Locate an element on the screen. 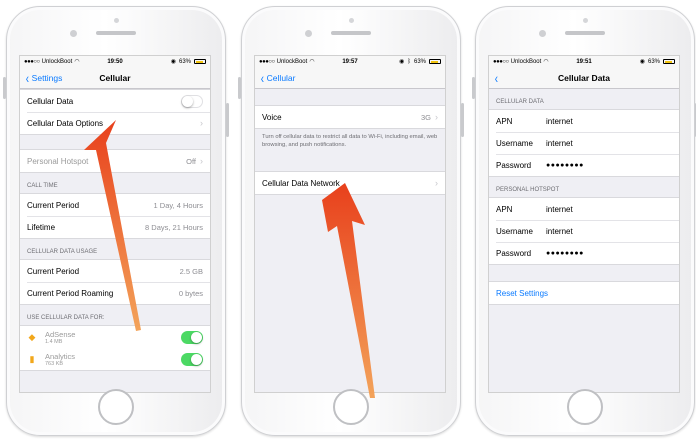  hotspot-username-field: Username internet is located at coordinates (584, 231).